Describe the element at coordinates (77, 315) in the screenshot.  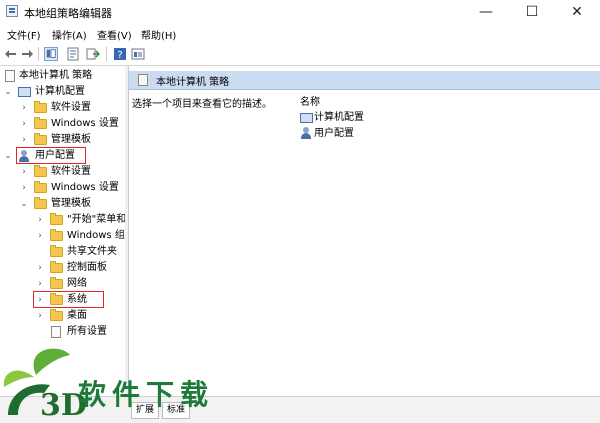
I see `tree-label: 桌面` at that location.